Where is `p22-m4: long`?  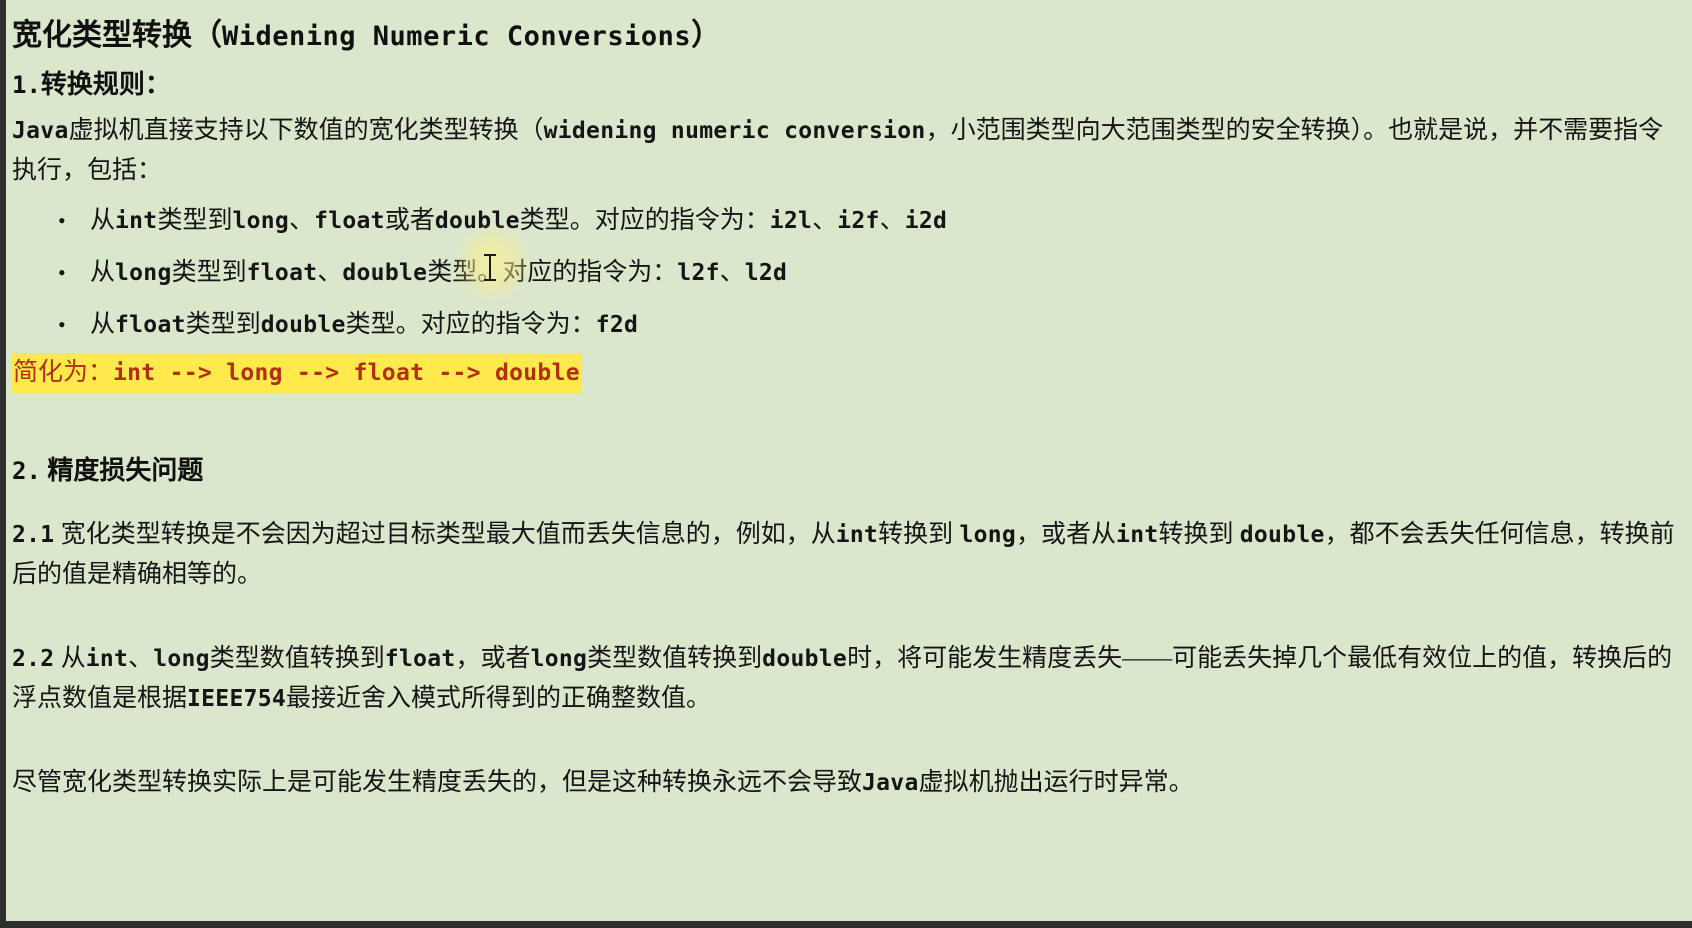 p22-m4: long is located at coordinates (559, 659).